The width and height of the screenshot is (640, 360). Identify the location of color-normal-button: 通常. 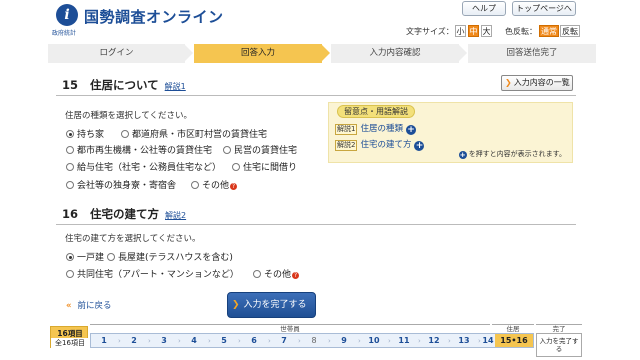
(549, 31).